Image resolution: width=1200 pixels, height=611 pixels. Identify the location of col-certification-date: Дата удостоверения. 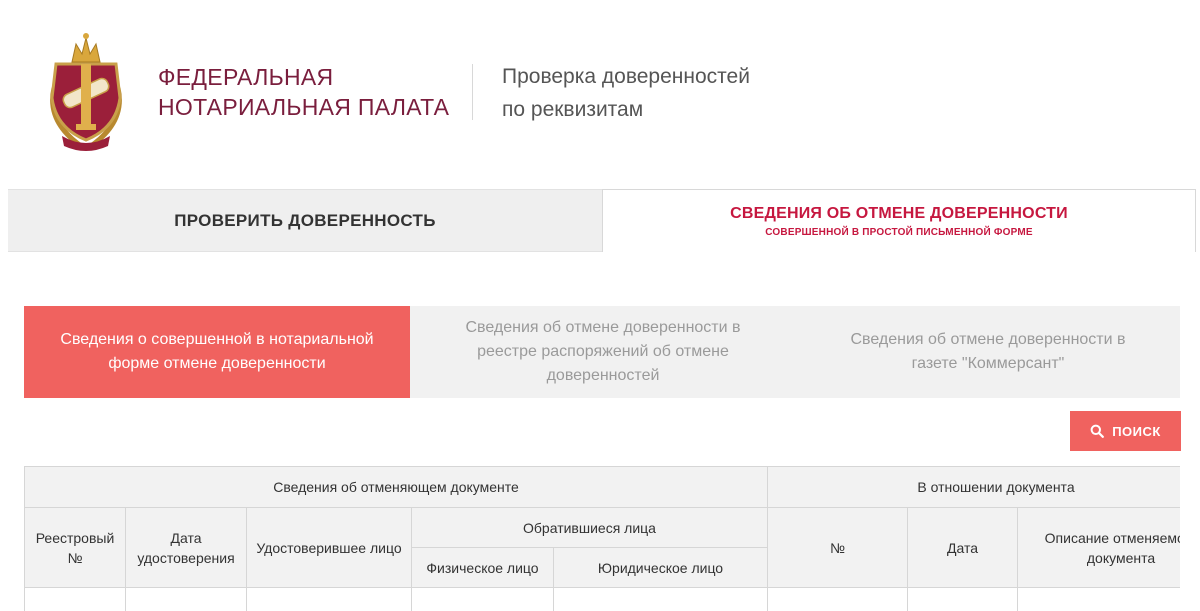
(186, 547).